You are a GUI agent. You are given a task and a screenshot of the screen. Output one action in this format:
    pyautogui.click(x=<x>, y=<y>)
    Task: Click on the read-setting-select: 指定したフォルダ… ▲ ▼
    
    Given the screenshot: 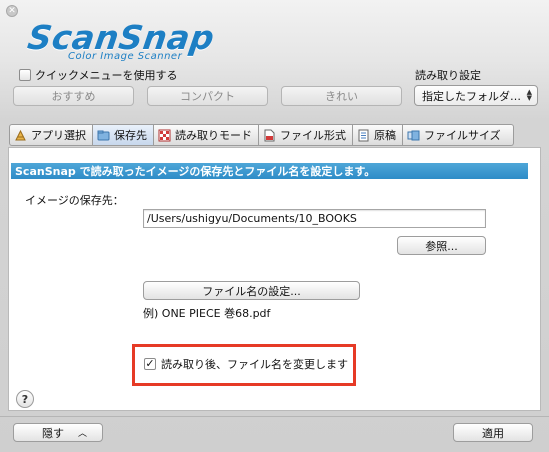 What is the action you would take?
    pyautogui.click(x=476, y=95)
    